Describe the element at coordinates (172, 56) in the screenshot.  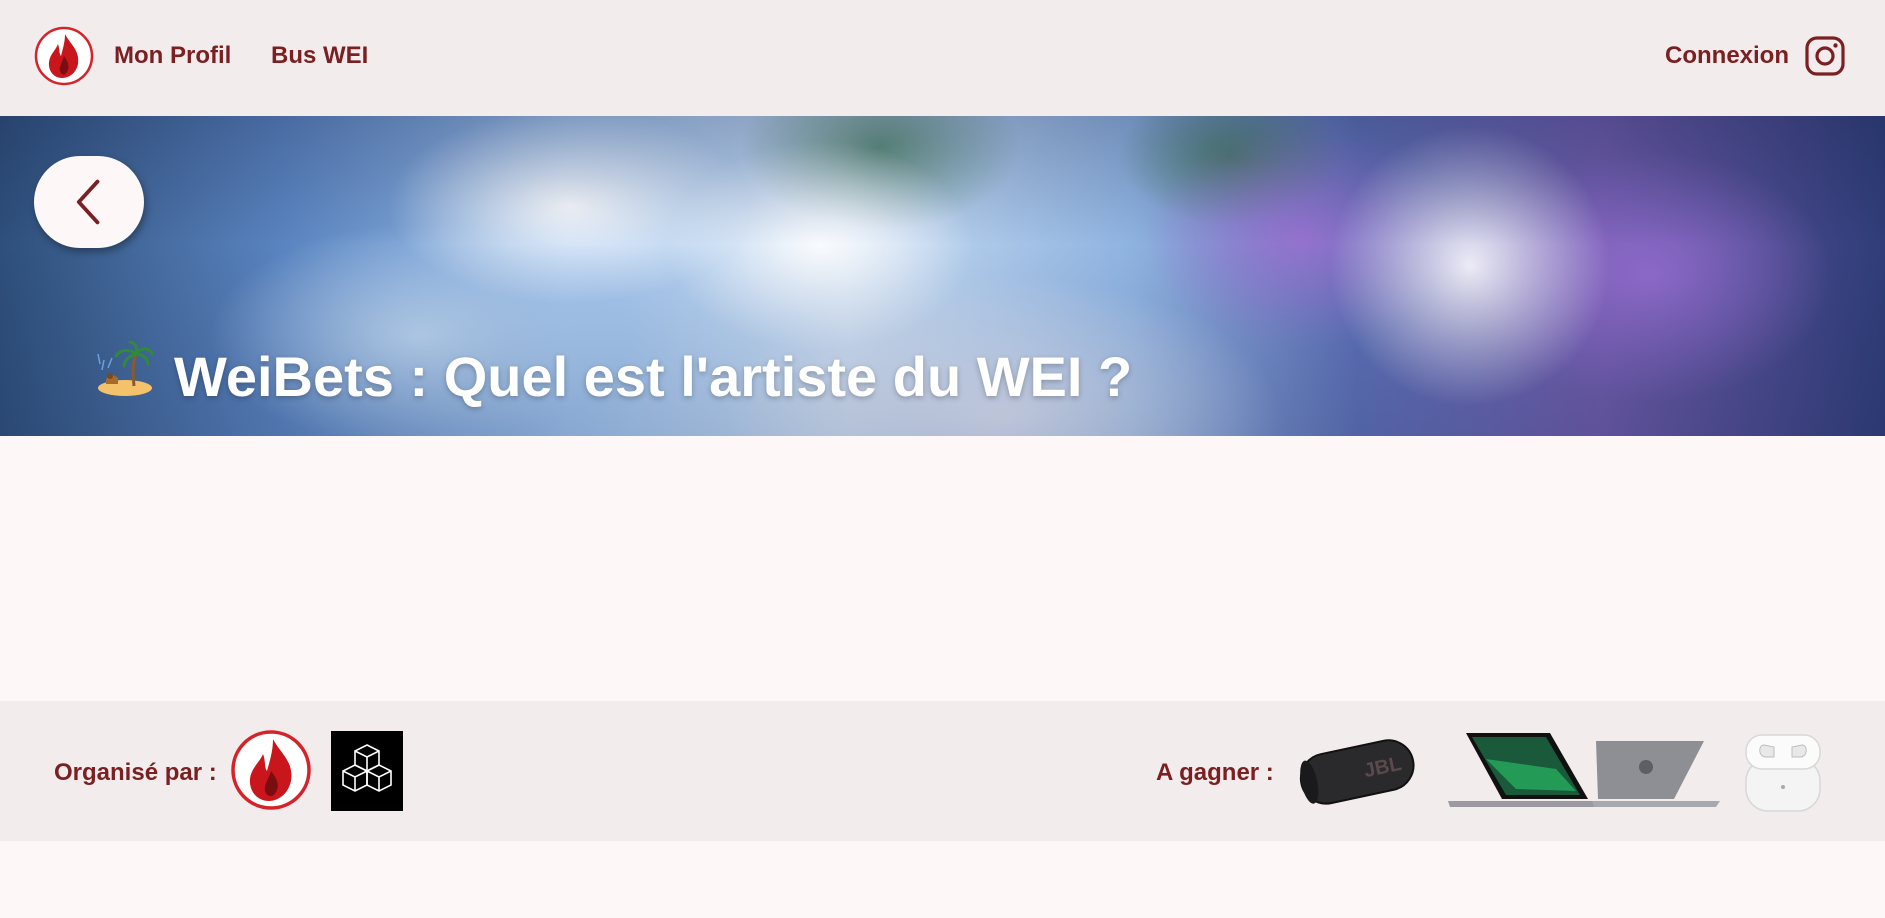
I see `nav-link-mon-profil: Mon Profil` at that location.